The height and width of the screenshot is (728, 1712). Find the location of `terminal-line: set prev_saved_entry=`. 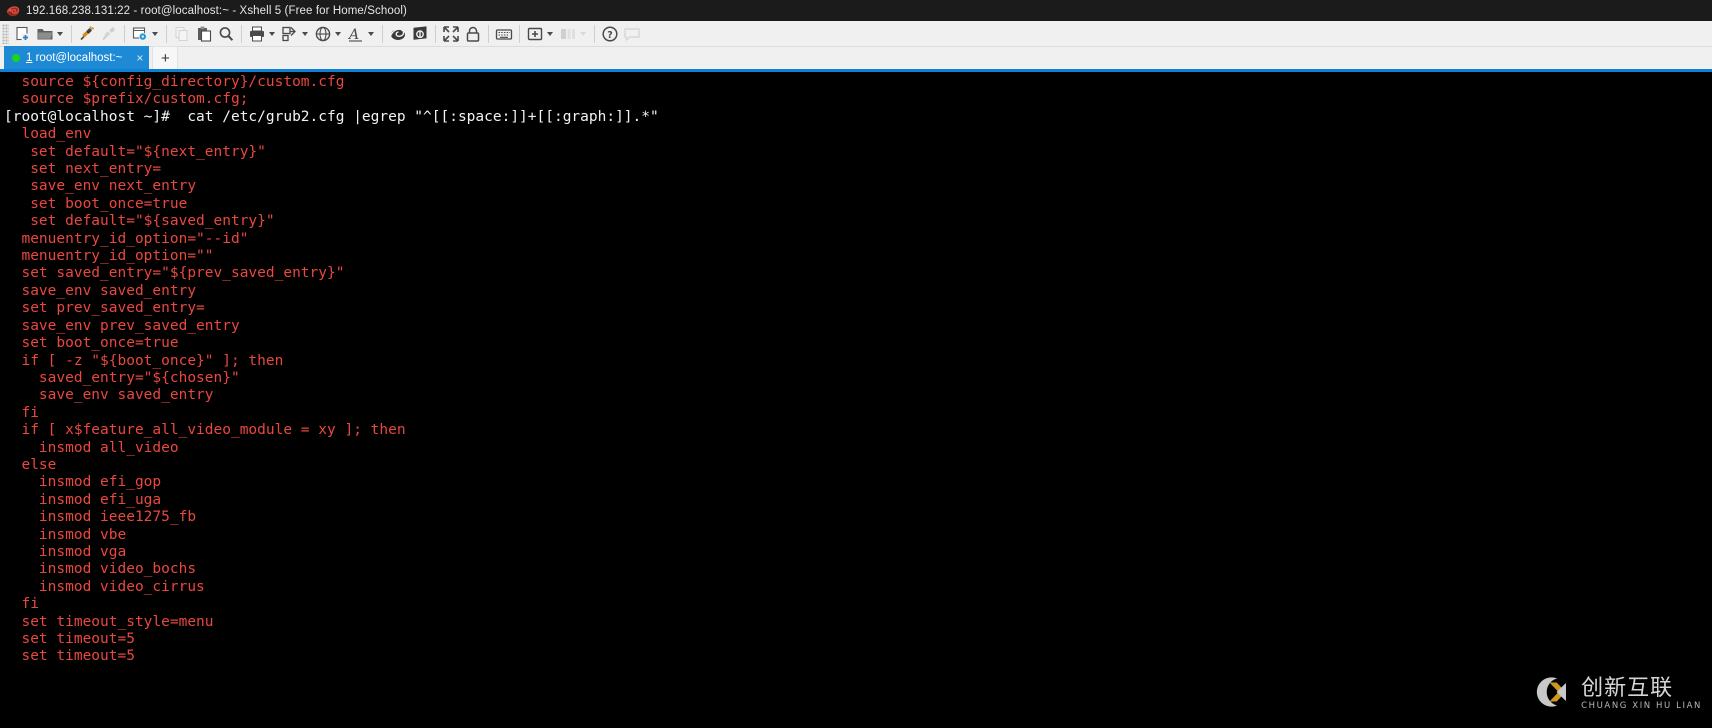

terminal-line: set prev_saved_entry= is located at coordinates (104, 308).